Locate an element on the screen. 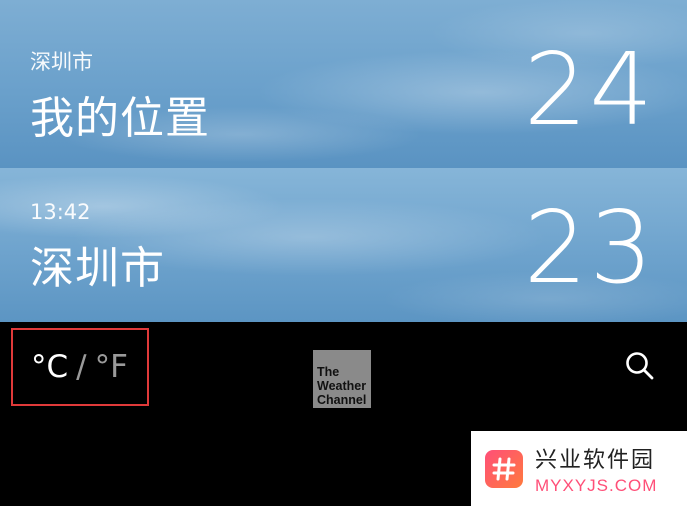 Image resolution: width=687 pixels, height=506 pixels. city-temperature: 24 is located at coordinates (589, 89).